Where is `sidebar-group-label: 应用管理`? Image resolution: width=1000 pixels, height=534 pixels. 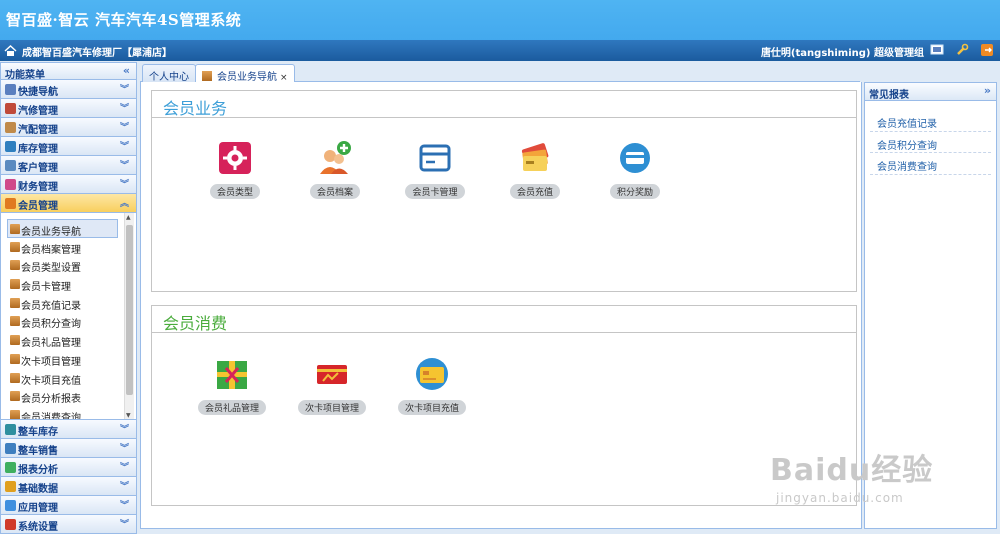 sidebar-group-label: 应用管理 is located at coordinates (38, 508).